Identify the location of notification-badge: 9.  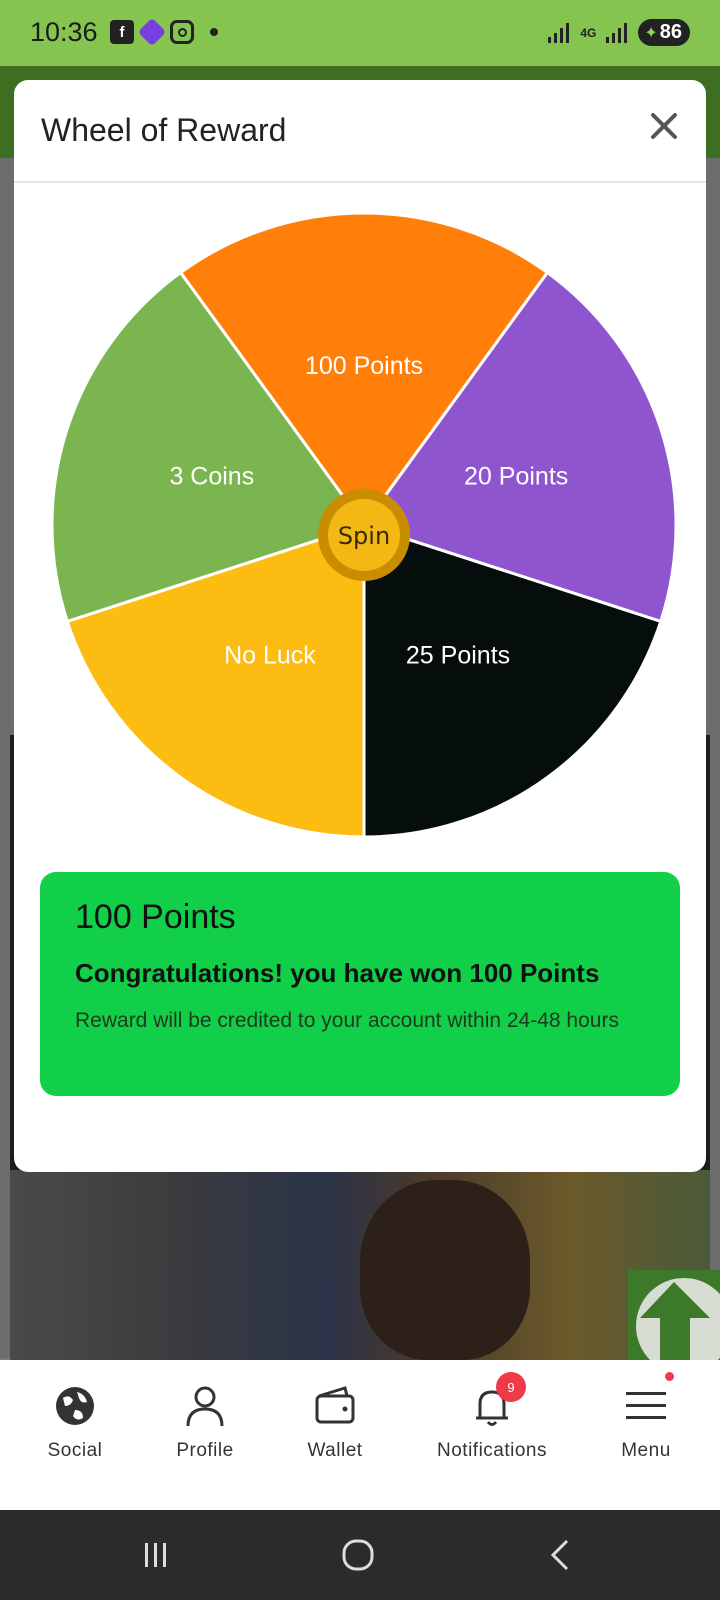
(511, 1387).